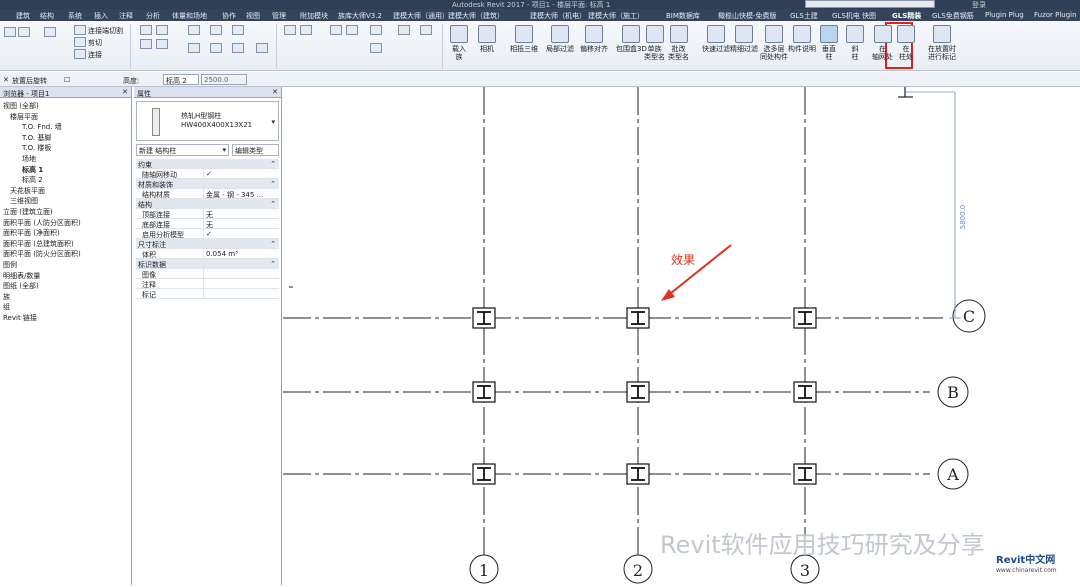  What do you see at coordinates (101, 16) in the screenshot?
I see `tab-3: 插入` at bounding box center [101, 16].